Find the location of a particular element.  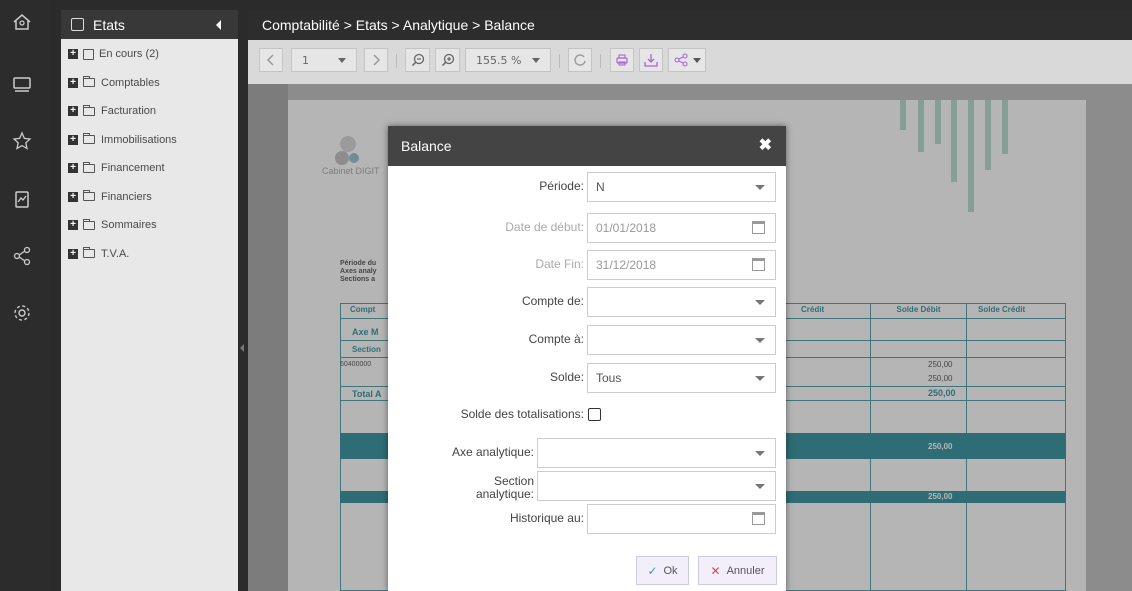

tree-item-sommaires: + Sommaires is located at coordinates (149, 225).